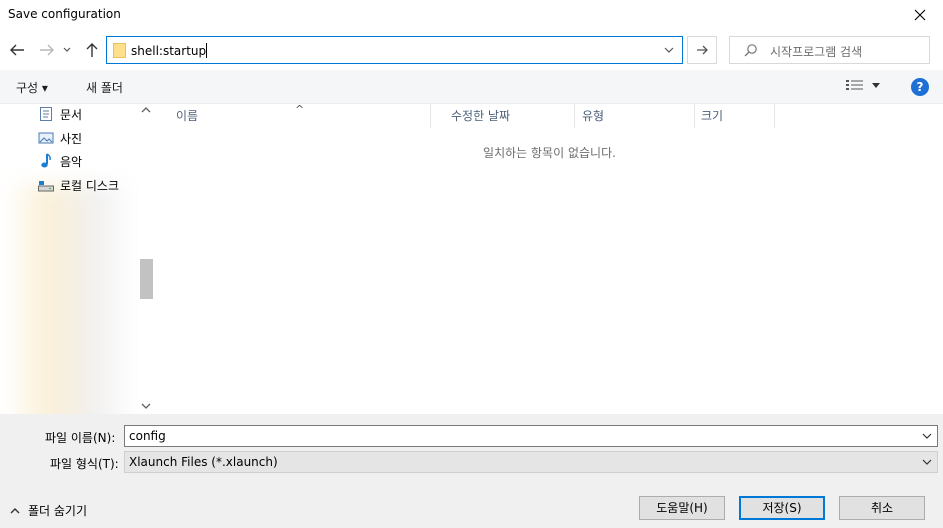  Describe the element at coordinates (735, 116) in the screenshot. I see `column-header-size: 크기` at that location.